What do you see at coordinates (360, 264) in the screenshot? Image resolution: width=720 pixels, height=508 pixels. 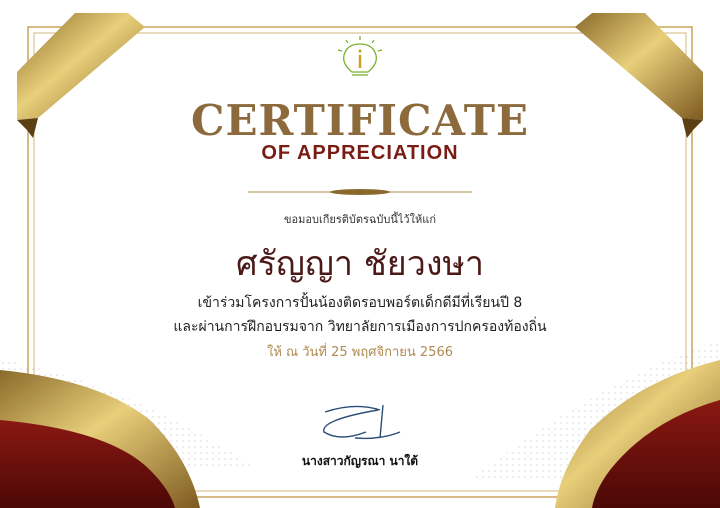 I see `recipient-name: ศรัญญา ชัยวงษา` at bounding box center [360, 264].